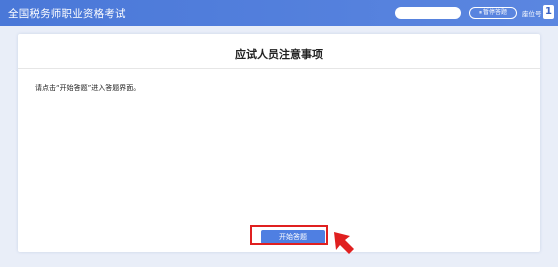 The width and height of the screenshot is (558, 267). I want to click on highlight-box, so click(289, 235).